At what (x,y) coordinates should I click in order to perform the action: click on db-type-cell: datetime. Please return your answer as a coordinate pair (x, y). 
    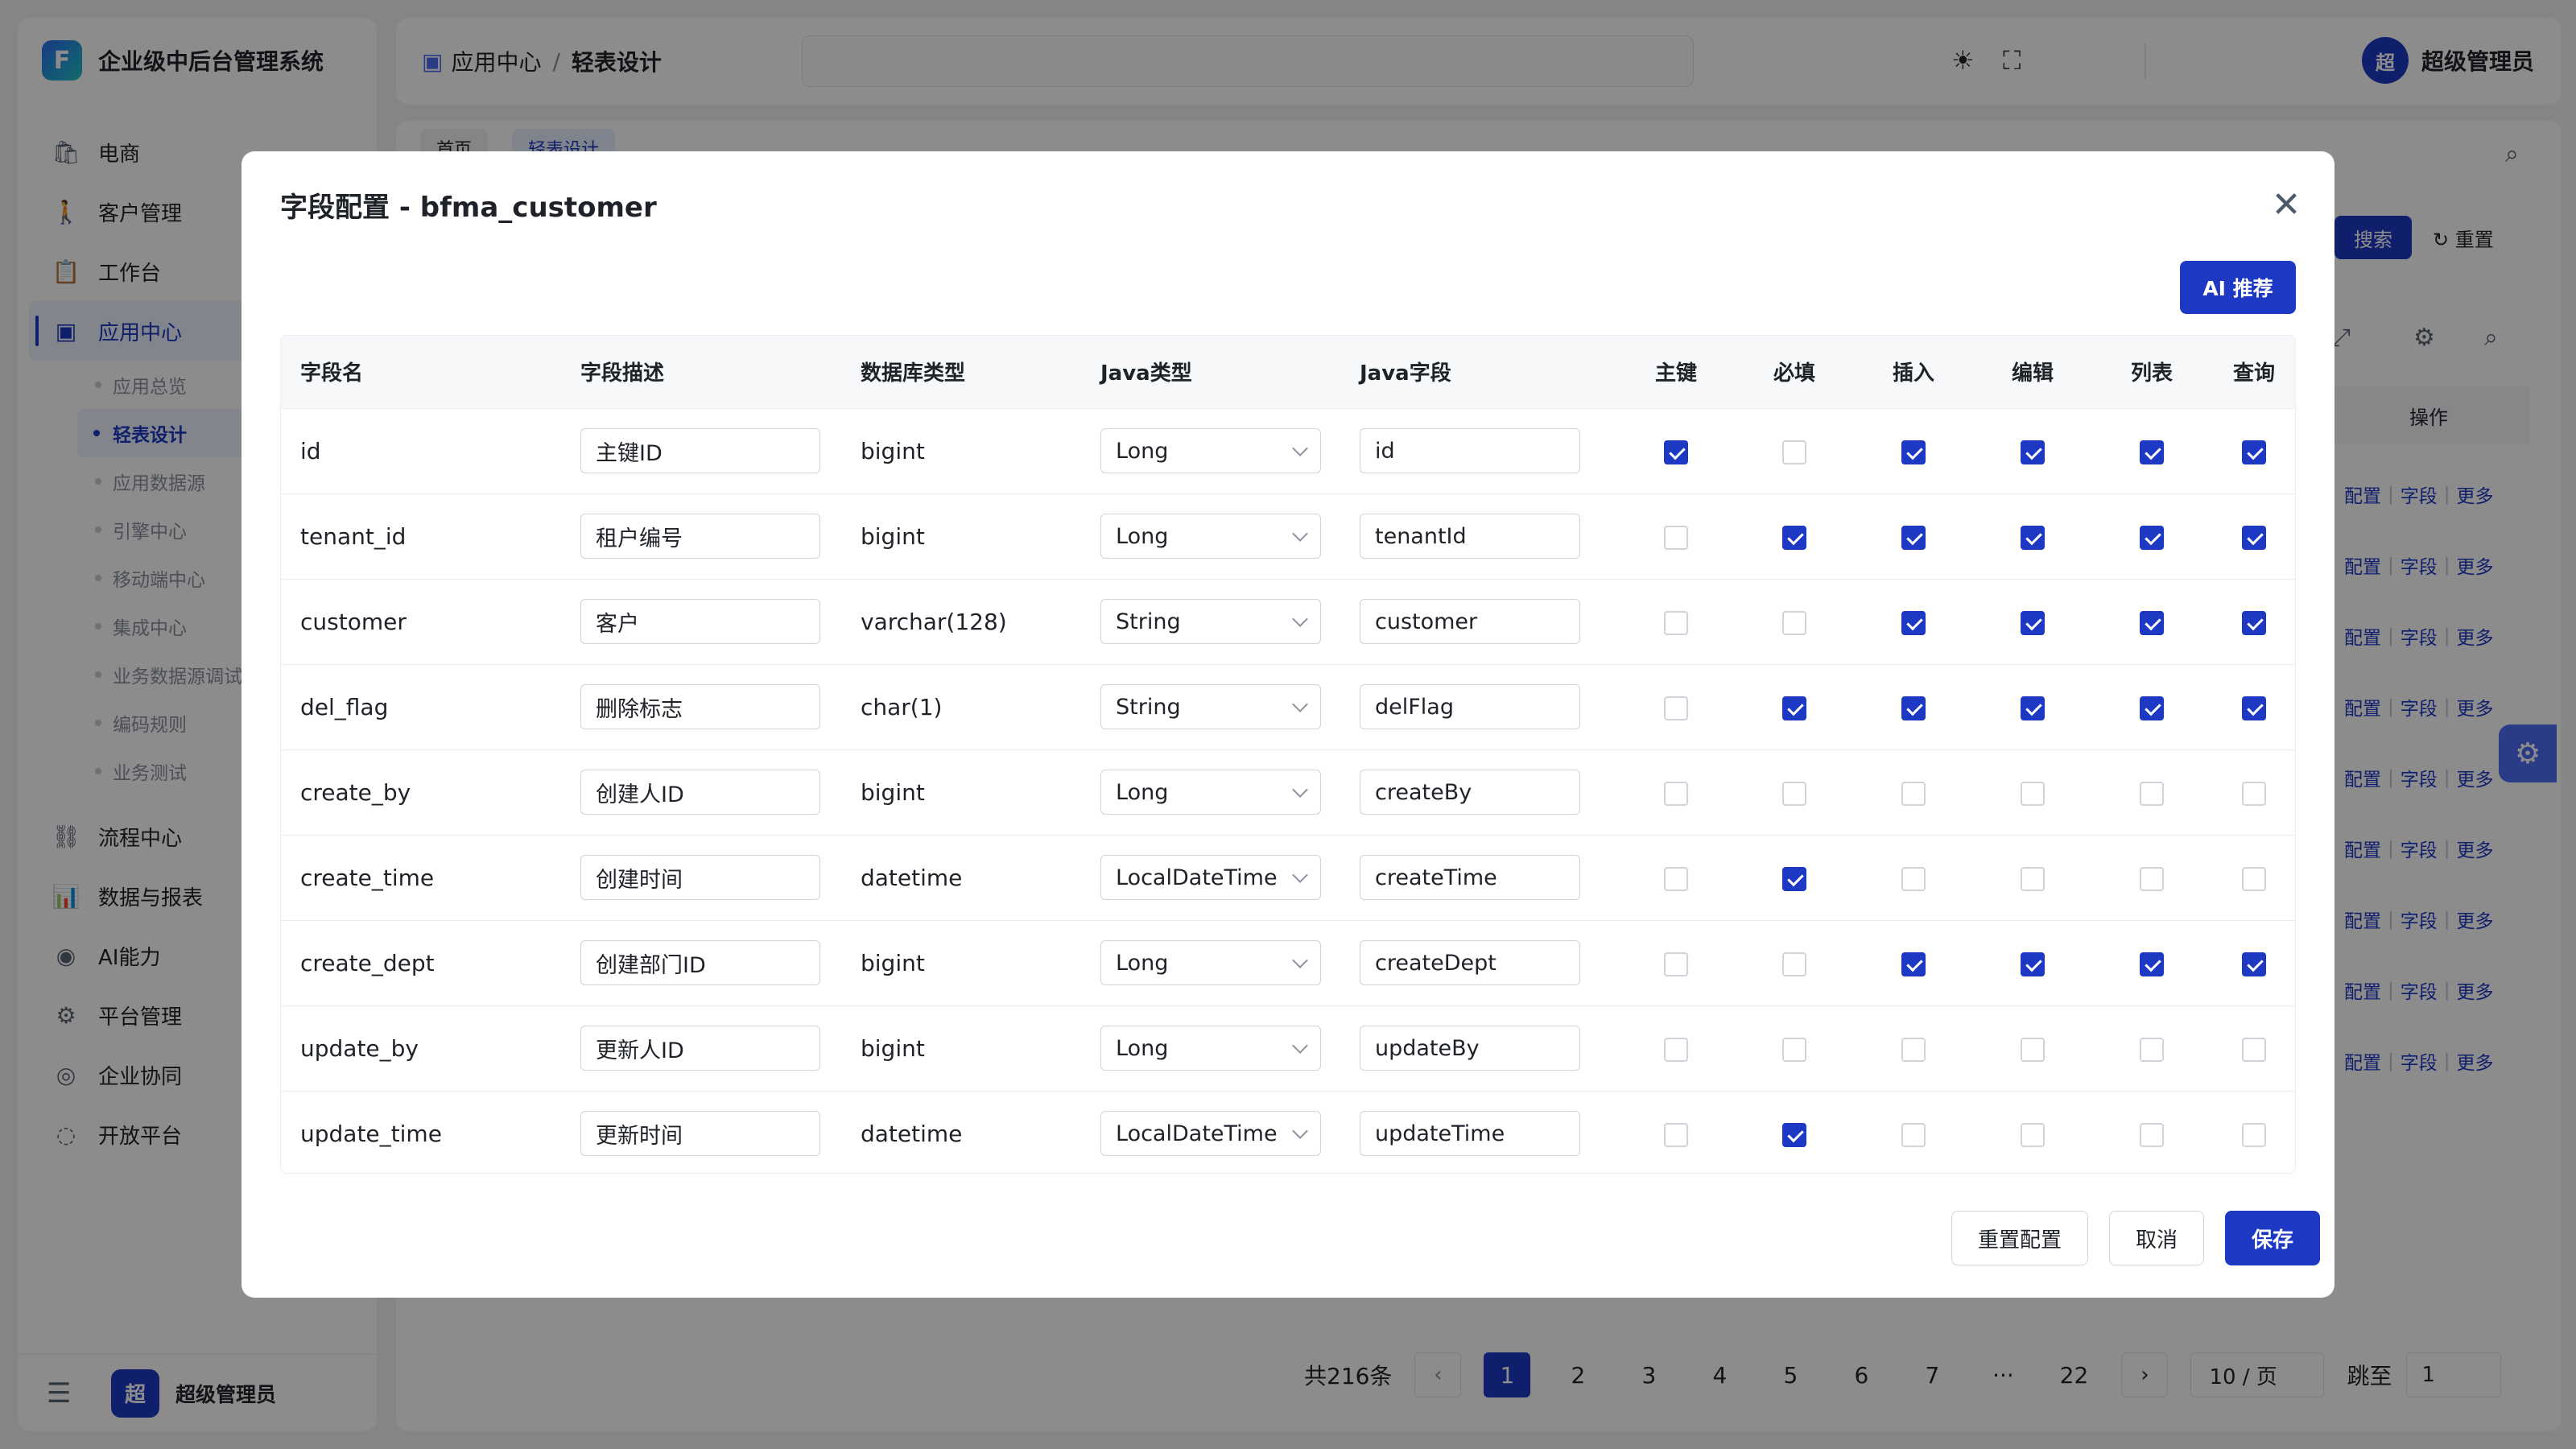
    Looking at the image, I should click on (912, 1133).